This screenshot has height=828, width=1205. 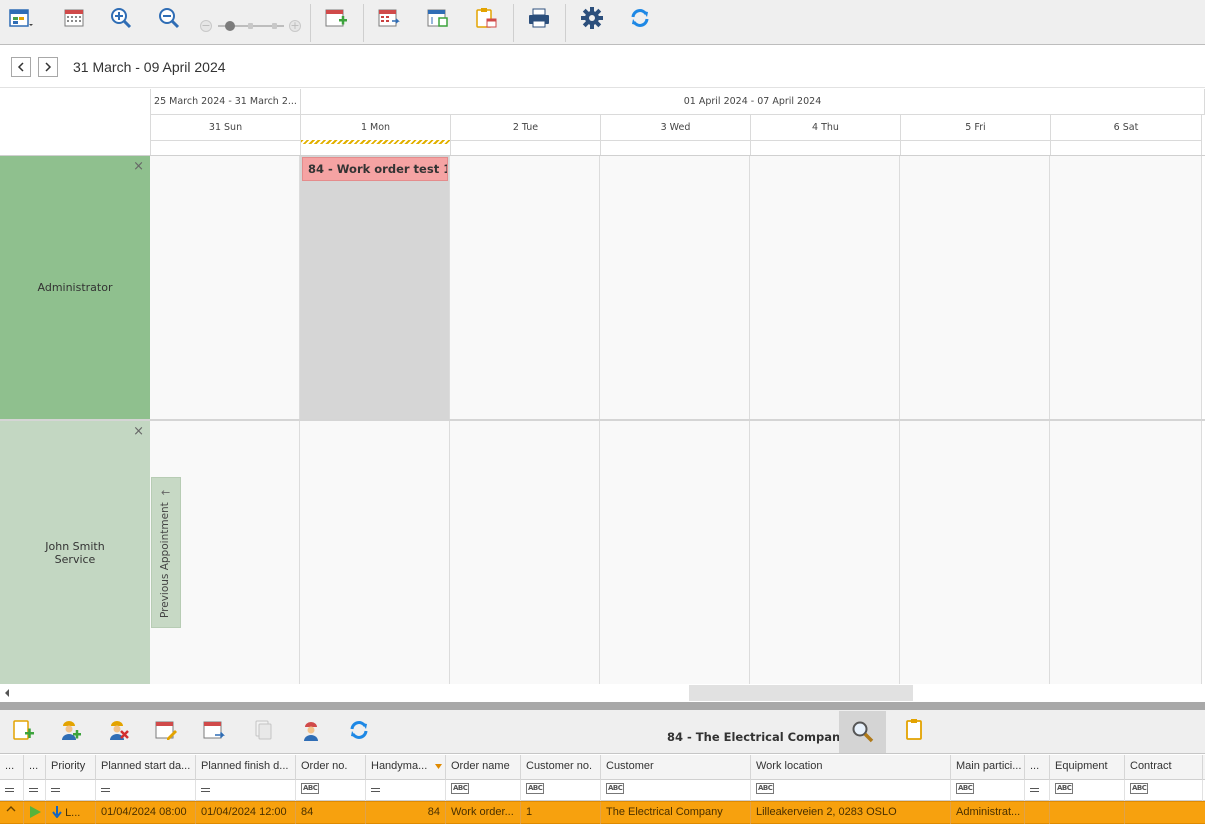 I want to click on move-calendar-icon, so click(x=214, y=730).